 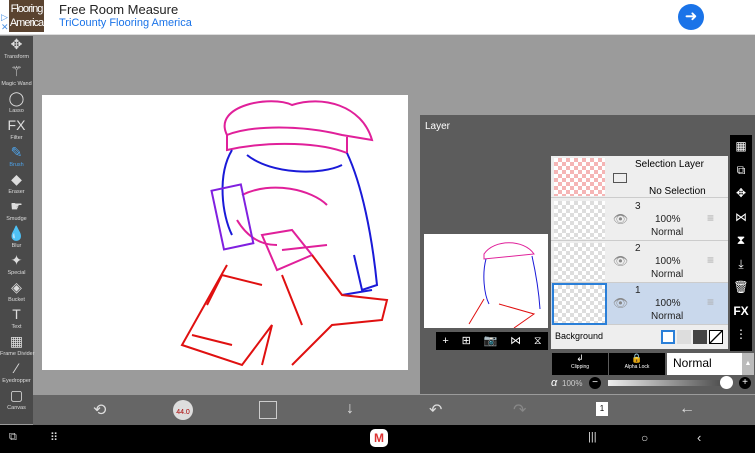 What do you see at coordinates (700, 337) in the screenshot?
I see `bg-dark-option` at bounding box center [700, 337].